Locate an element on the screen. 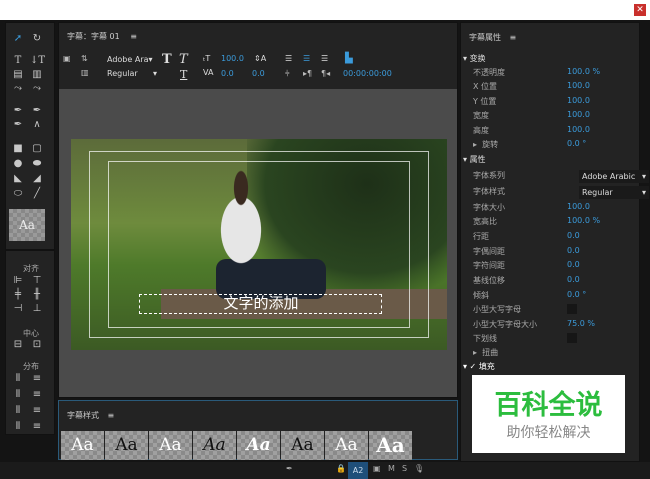  align-center-text-icon: ☰ is located at coordinates (306, 58).